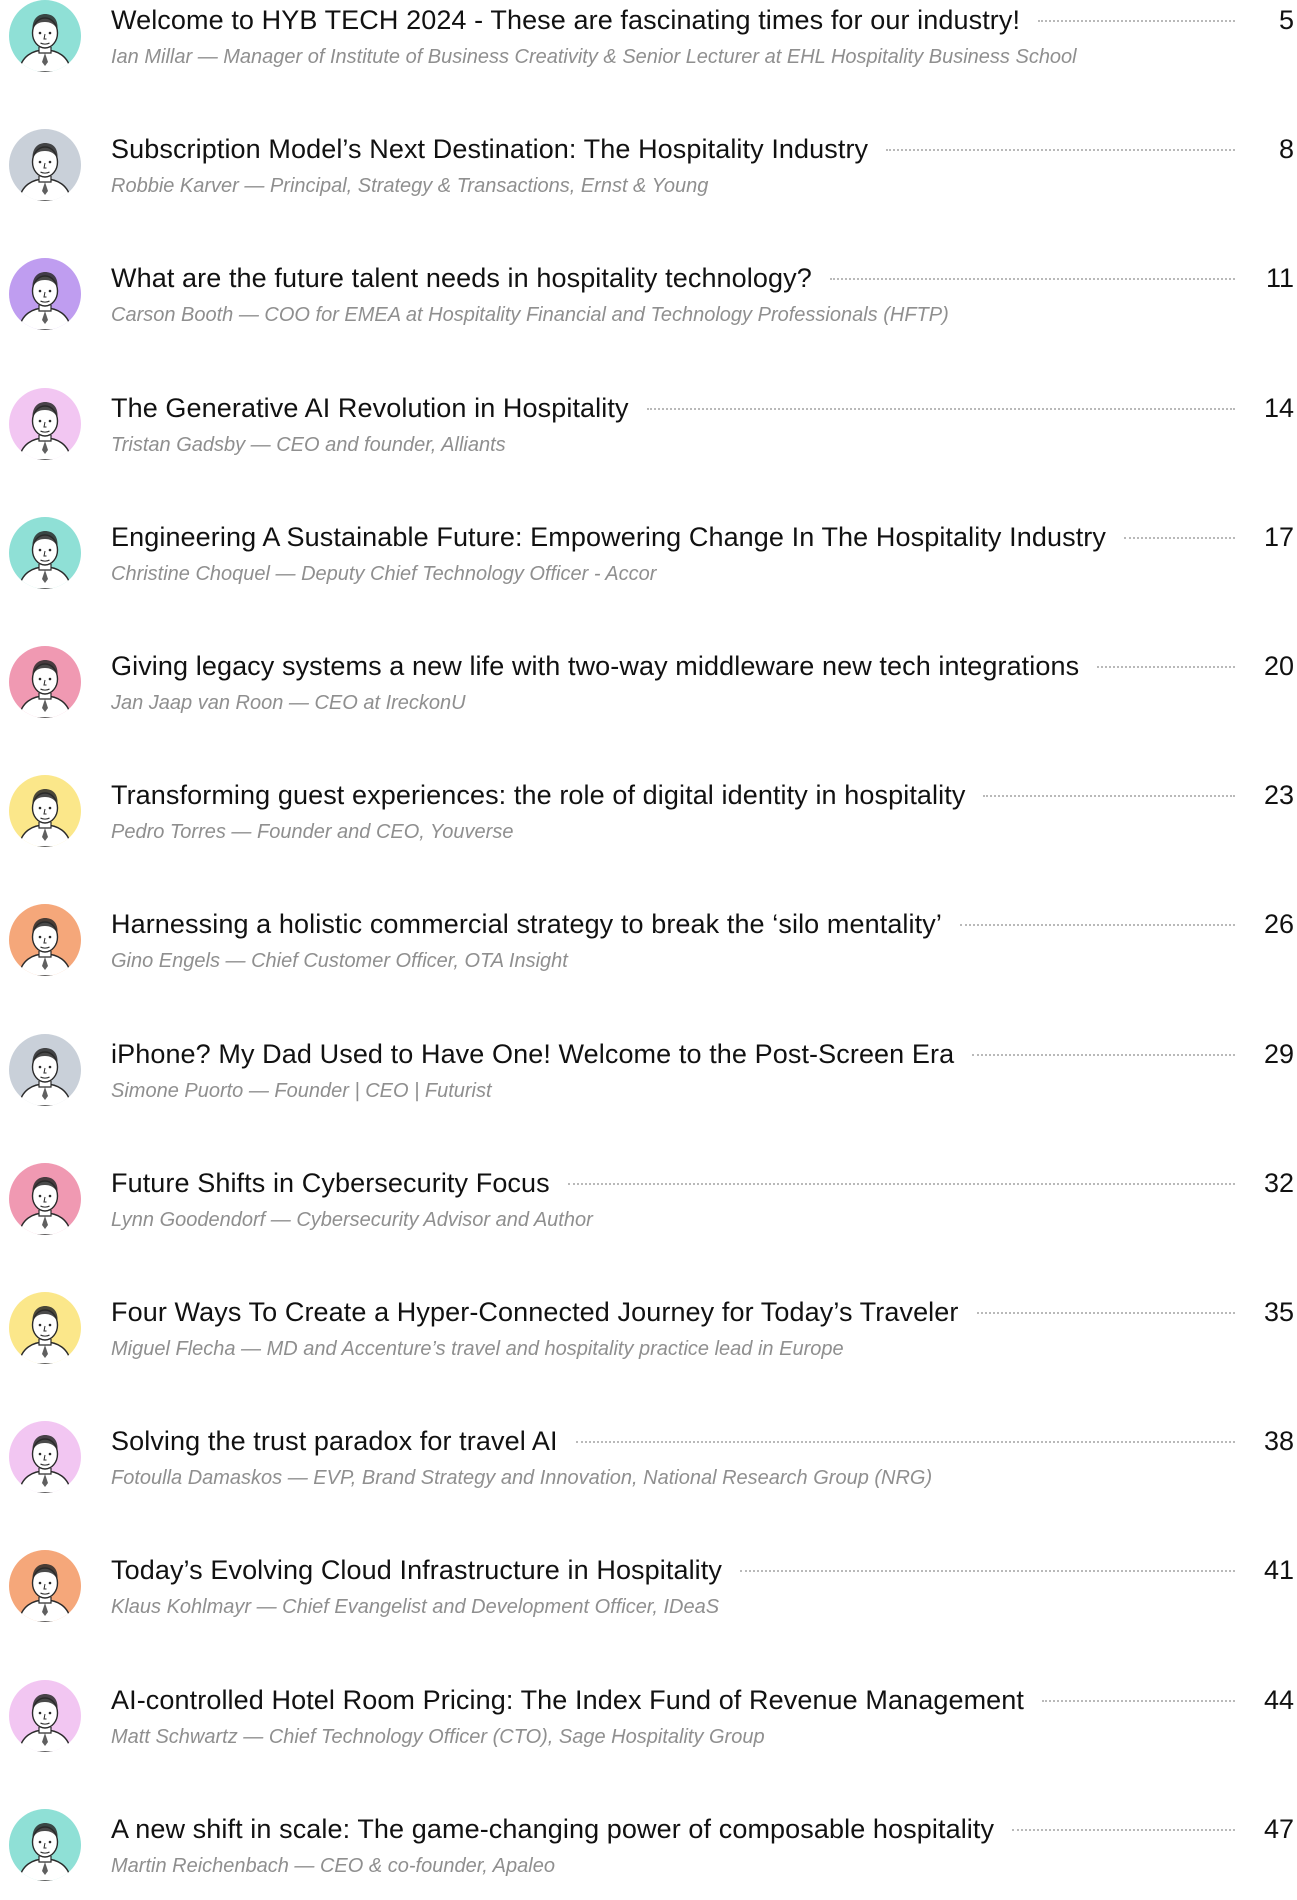 The width and height of the screenshot is (1297, 1900). Describe the element at coordinates (1279, 537) in the screenshot. I see `page-number: 17` at that location.